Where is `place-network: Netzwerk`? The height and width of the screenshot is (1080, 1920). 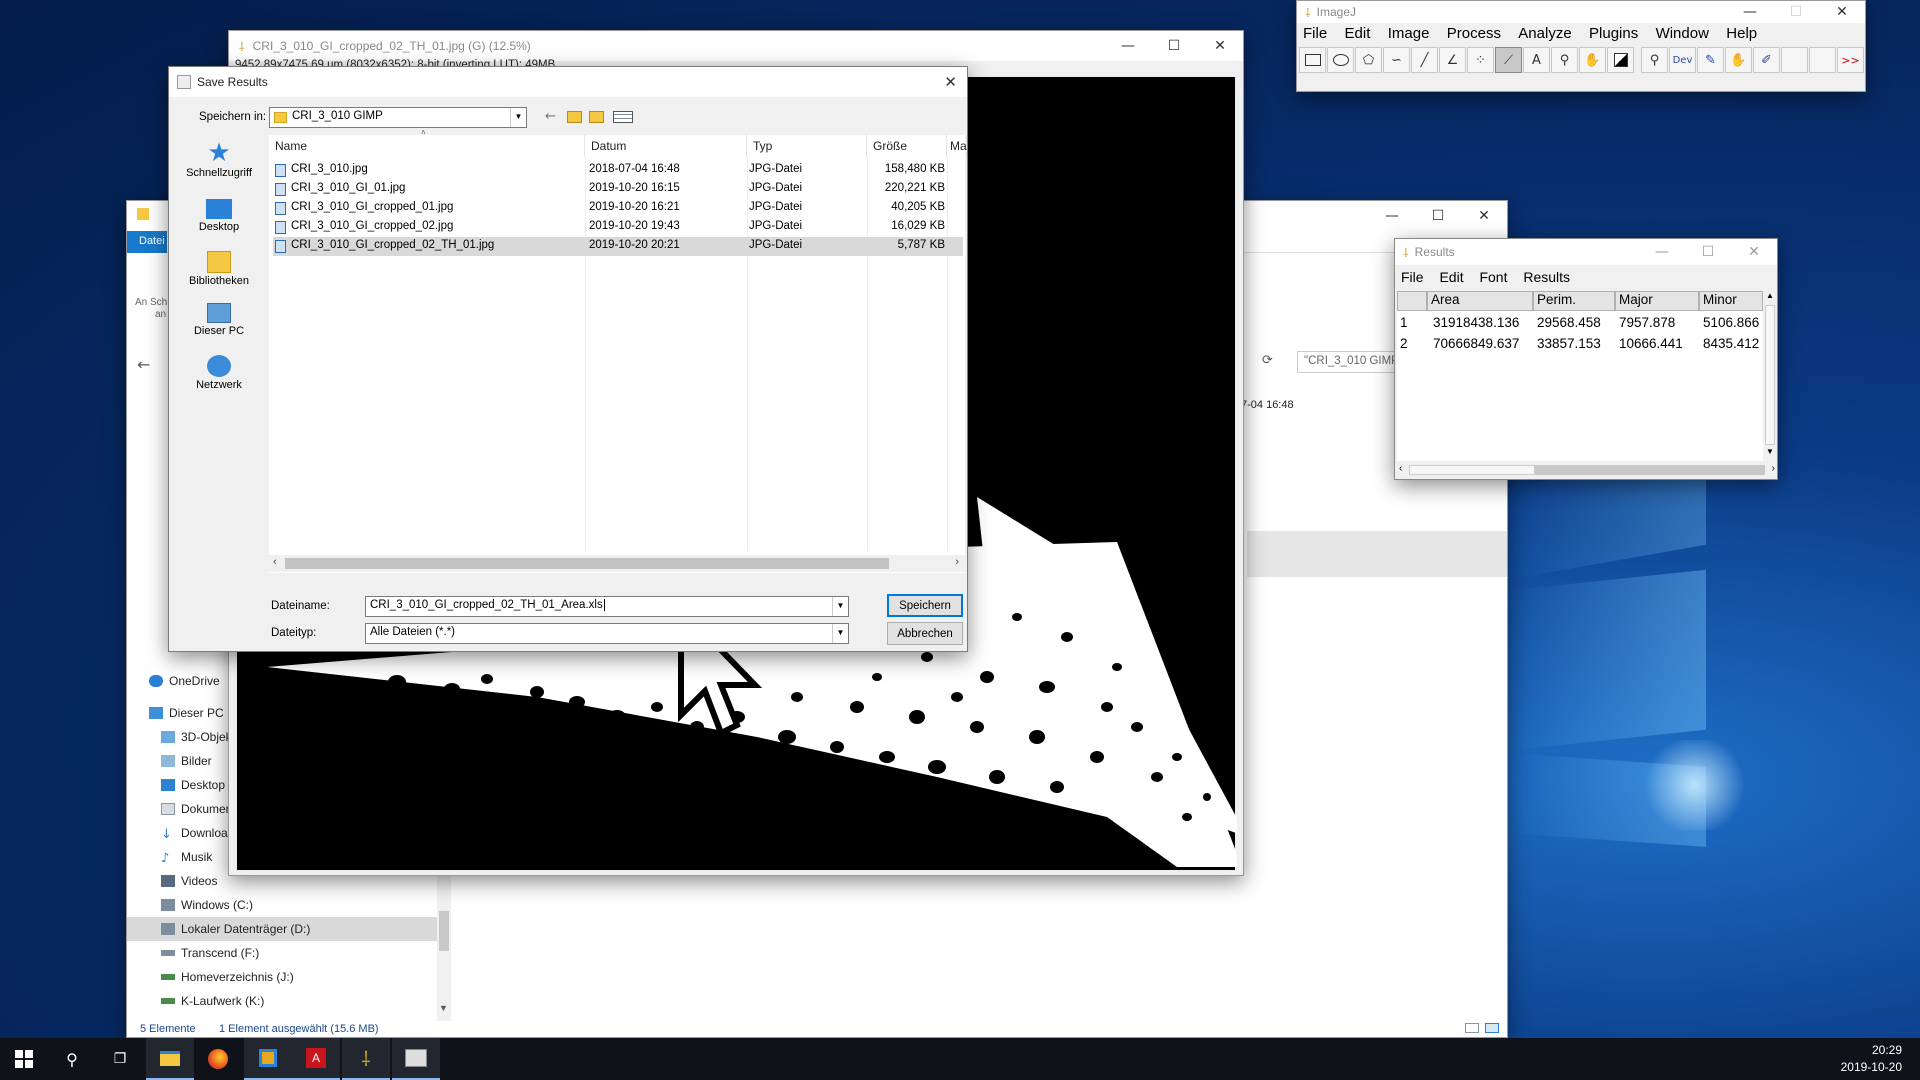 place-network: Netzwerk is located at coordinates (219, 371).